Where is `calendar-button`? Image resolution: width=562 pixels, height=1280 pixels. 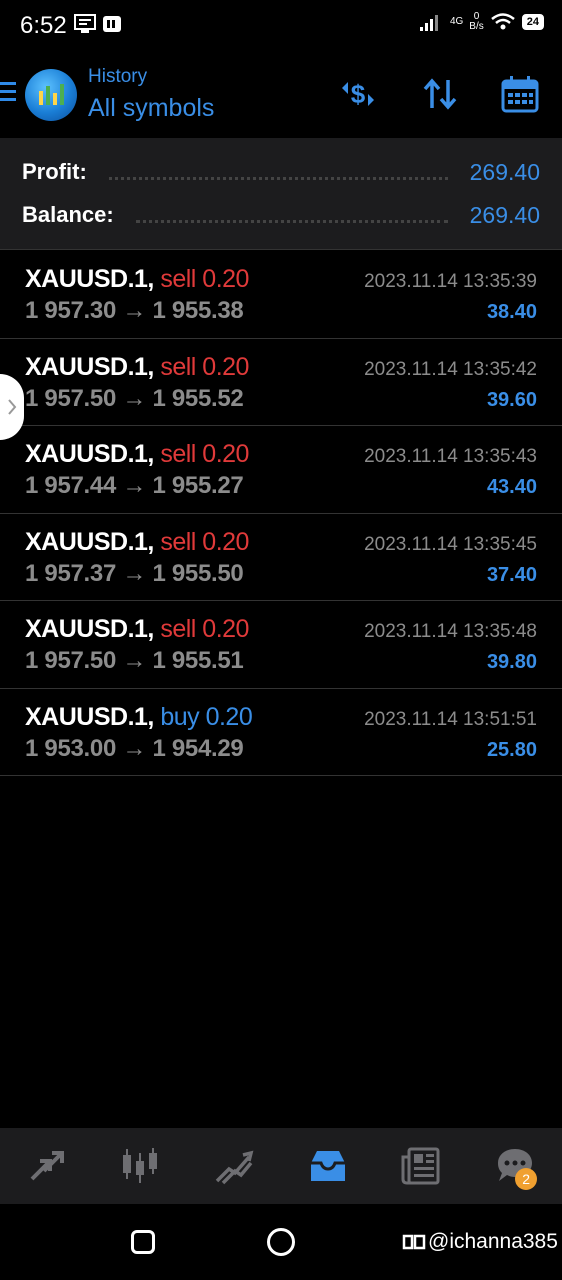 calendar-button is located at coordinates (520, 94).